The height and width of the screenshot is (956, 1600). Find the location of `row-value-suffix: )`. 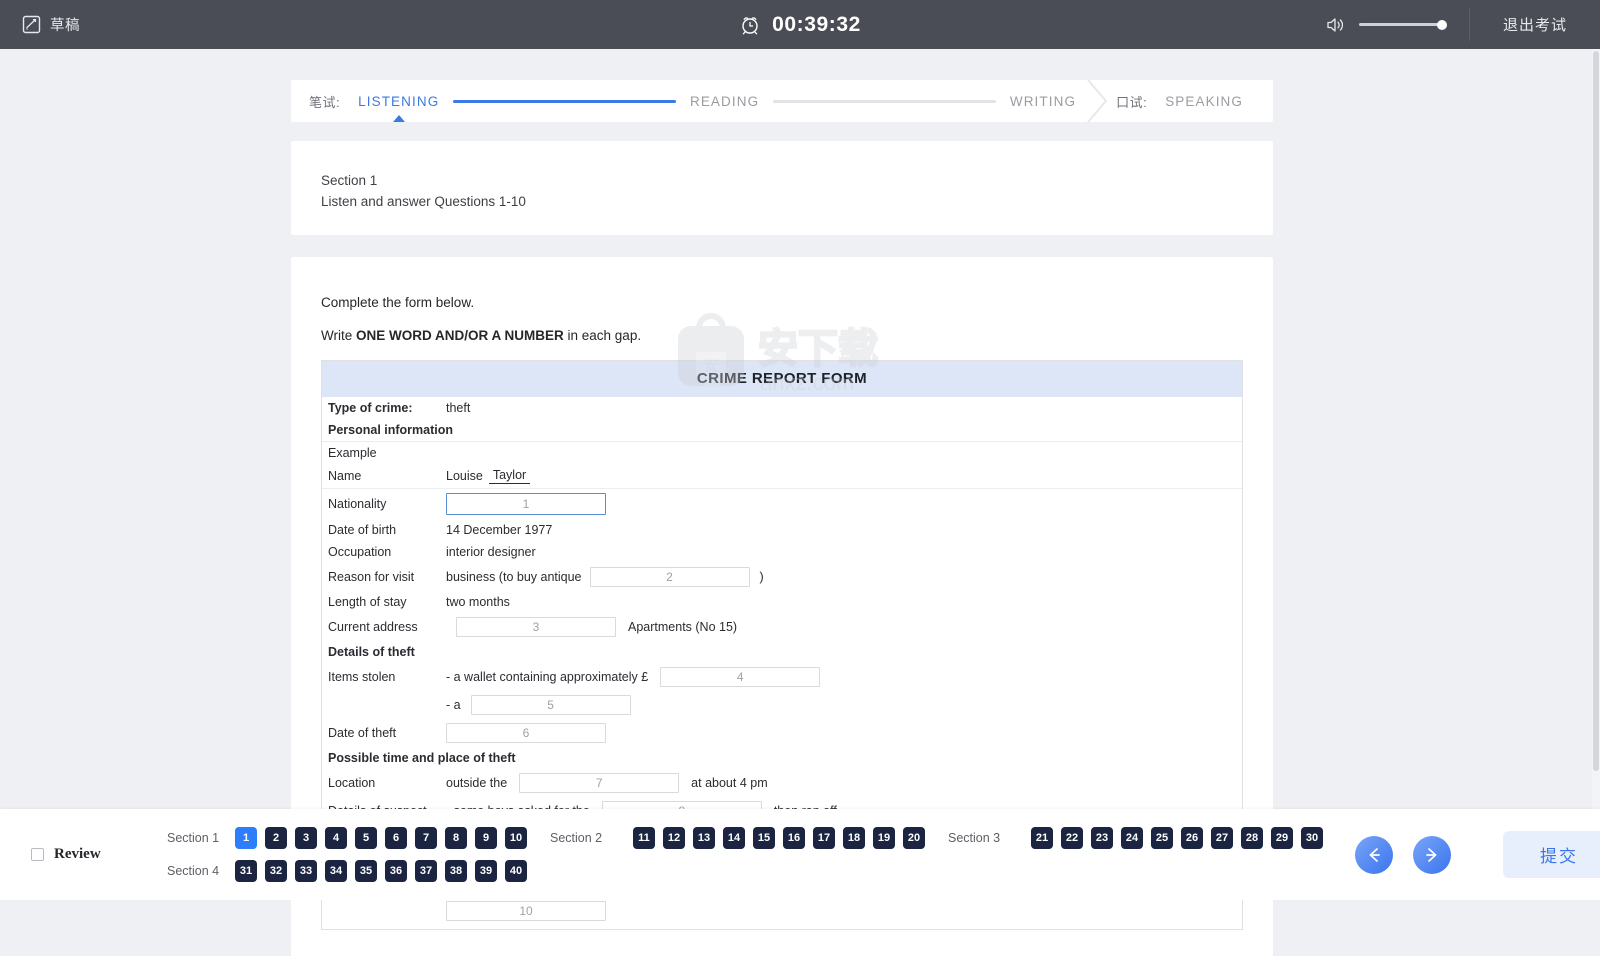

row-value-suffix: ) is located at coordinates (761, 577).